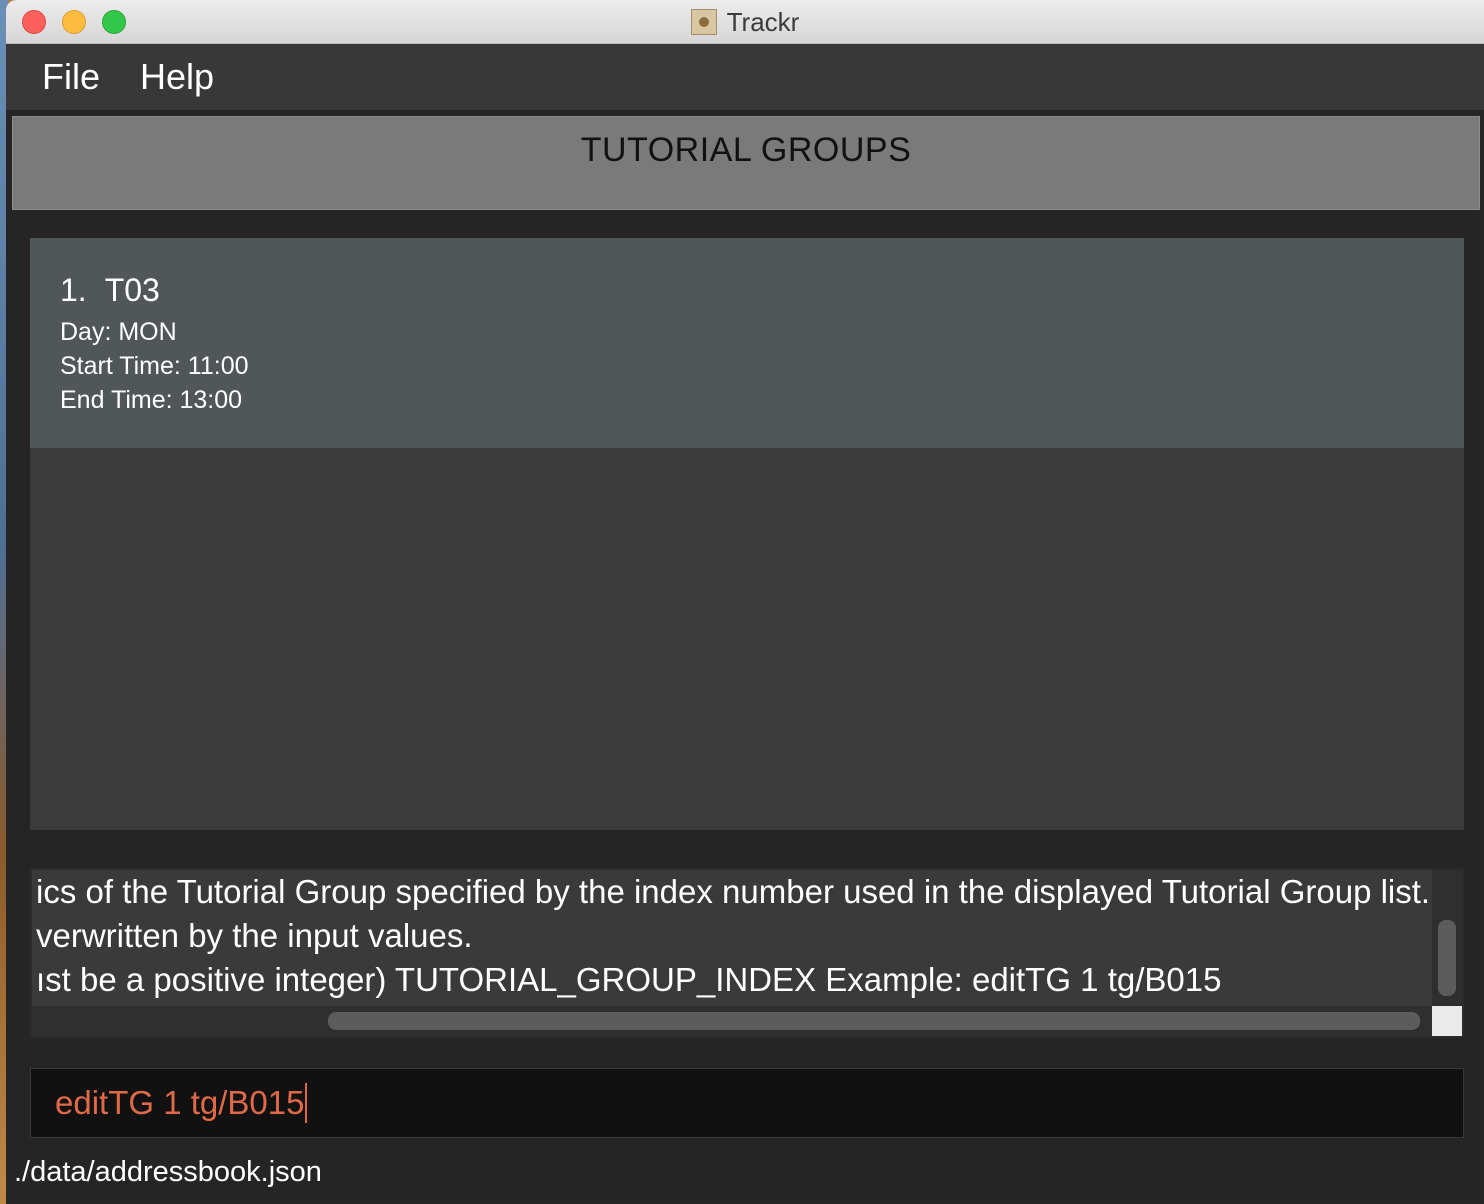  Describe the element at coordinates (747, 290) in the screenshot. I see `card-heading: 1. T03` at that location.